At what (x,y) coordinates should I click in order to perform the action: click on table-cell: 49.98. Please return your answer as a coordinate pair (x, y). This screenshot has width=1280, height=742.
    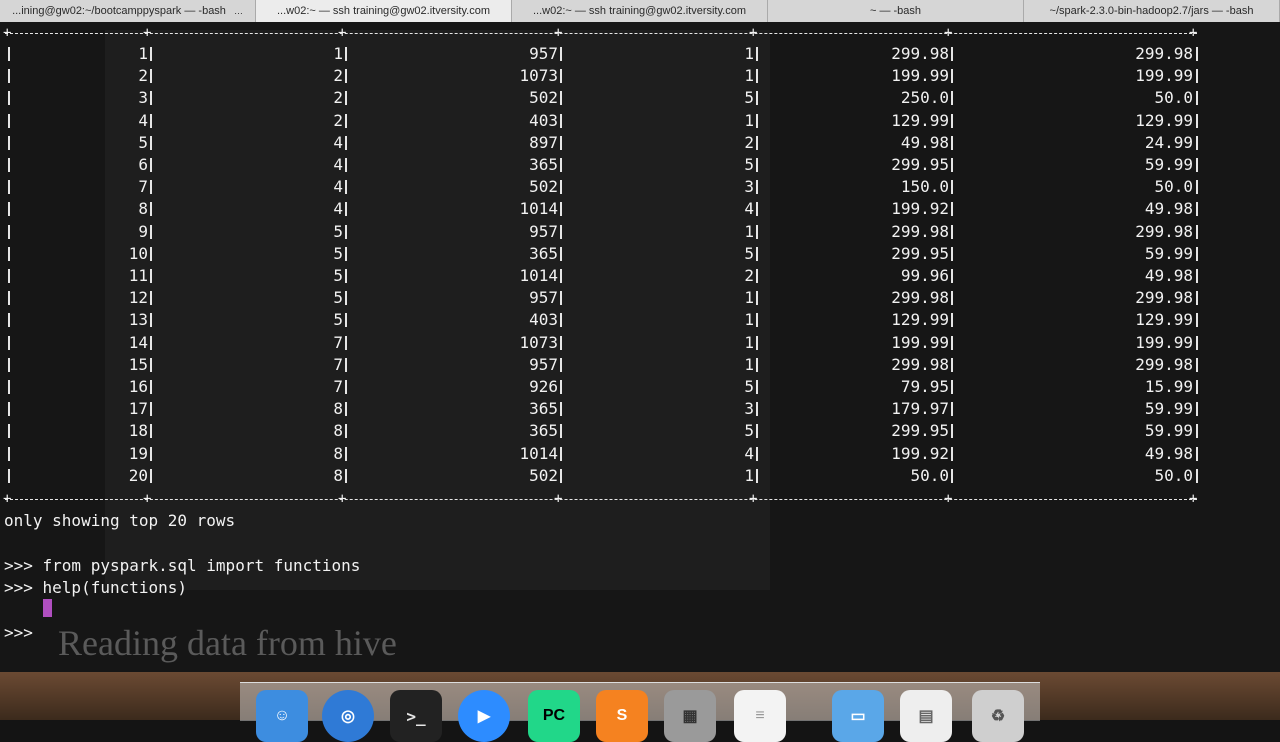
    Looking at the image, I should click on (1168, 453).